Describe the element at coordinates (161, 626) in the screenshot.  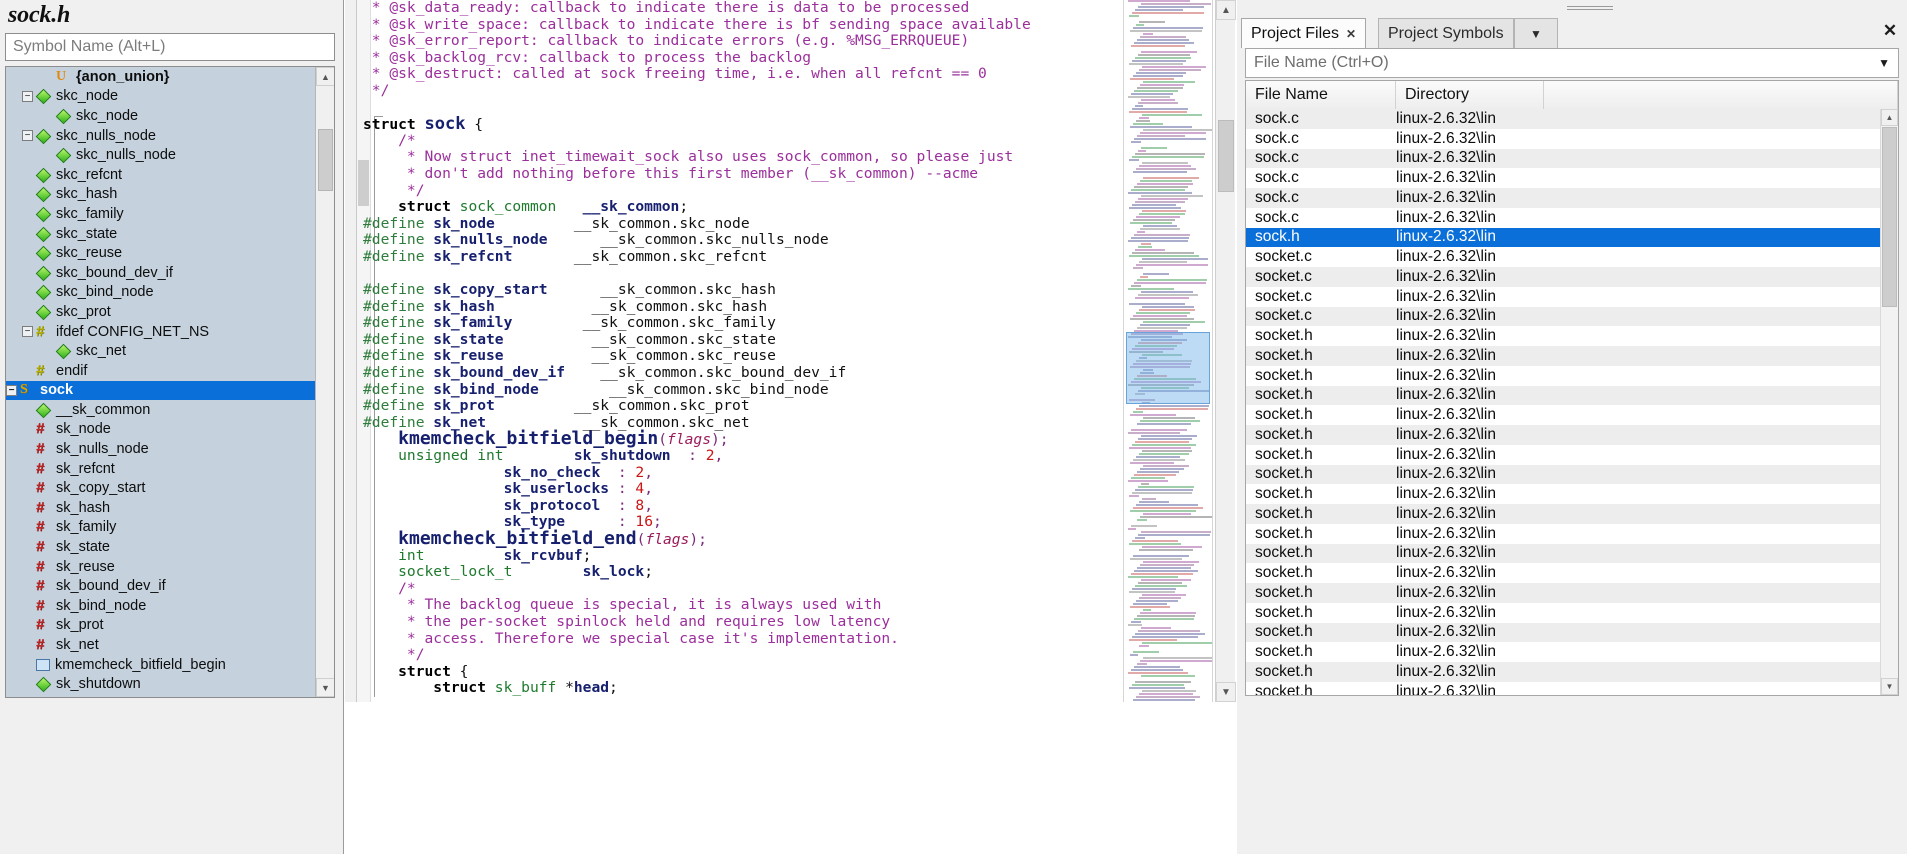
I see `symbol-tree-item: # sk_prot` at that location.